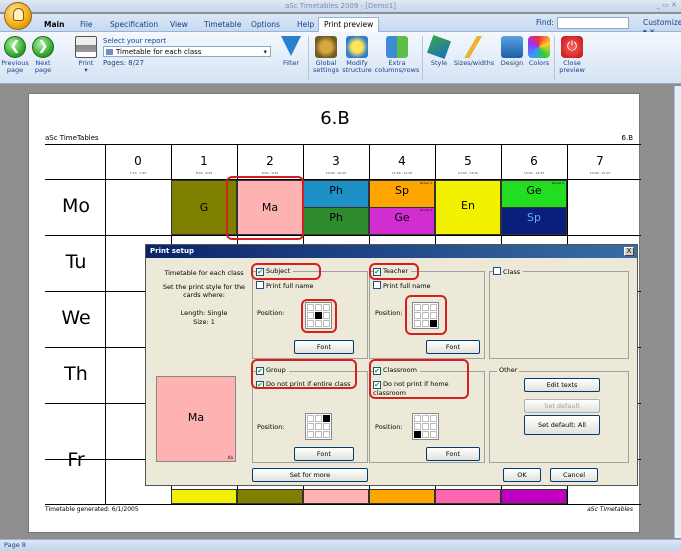 The image size is (681, 551). I want to click on lesson-card: Sp, so click(534, 221).